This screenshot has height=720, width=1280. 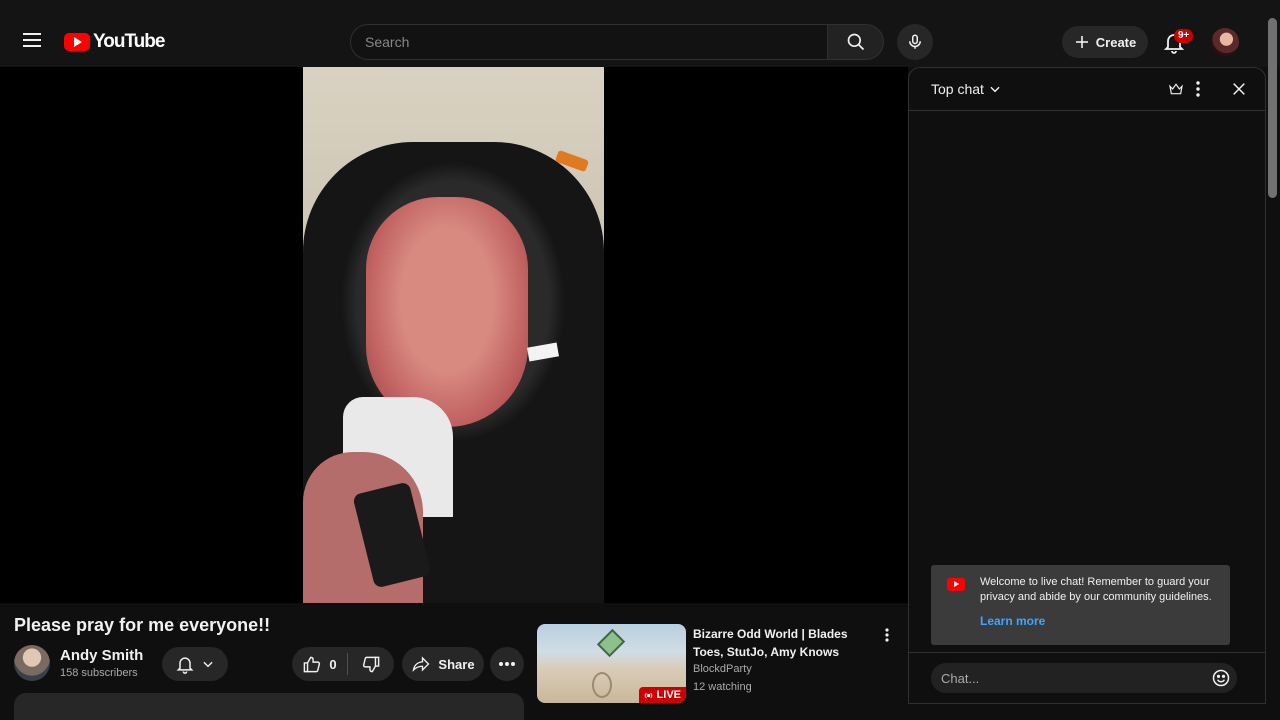 What do you see at coordinates (602, 685) in the screenshot?
I see `thumbnail-footprint-shape` at bounding box center [602, 685].